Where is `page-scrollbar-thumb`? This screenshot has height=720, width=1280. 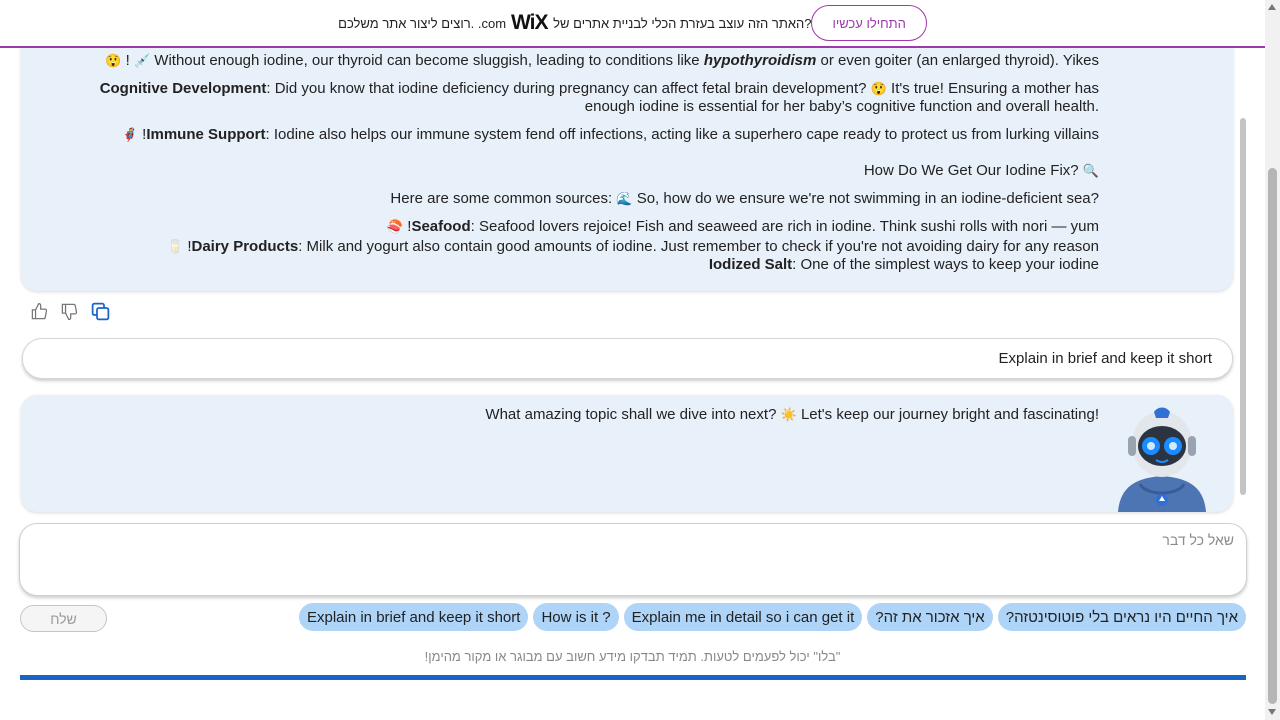 page-scrollbar-thumb is located at coordinates (1272, 436).